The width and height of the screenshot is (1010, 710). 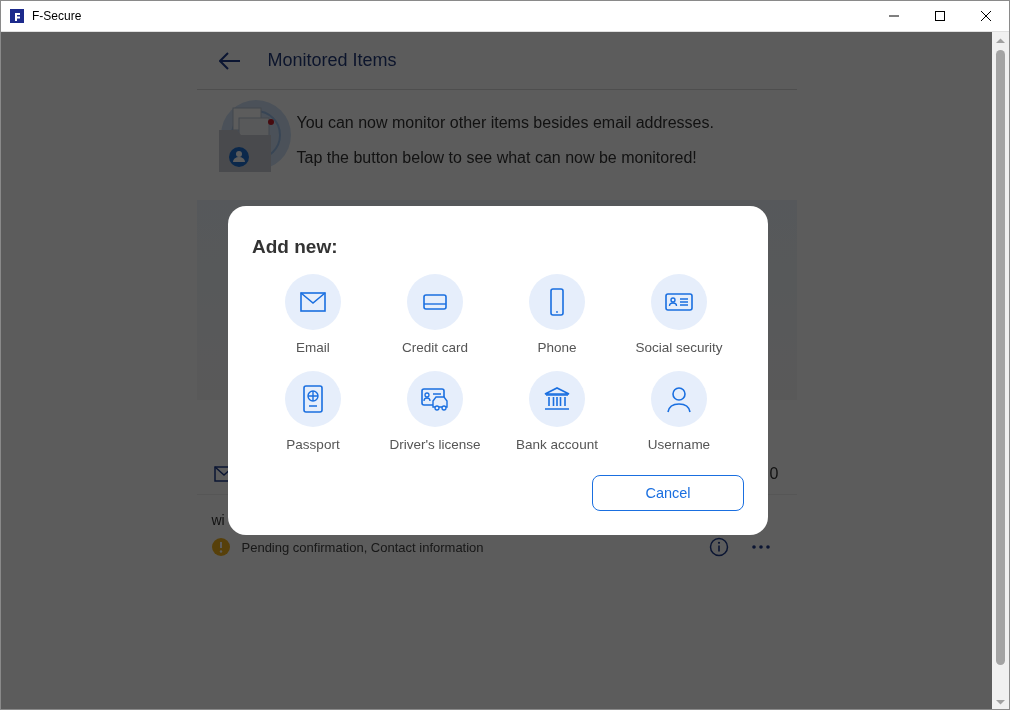 I want to click on bank-icon, so click(x=557, y=399).